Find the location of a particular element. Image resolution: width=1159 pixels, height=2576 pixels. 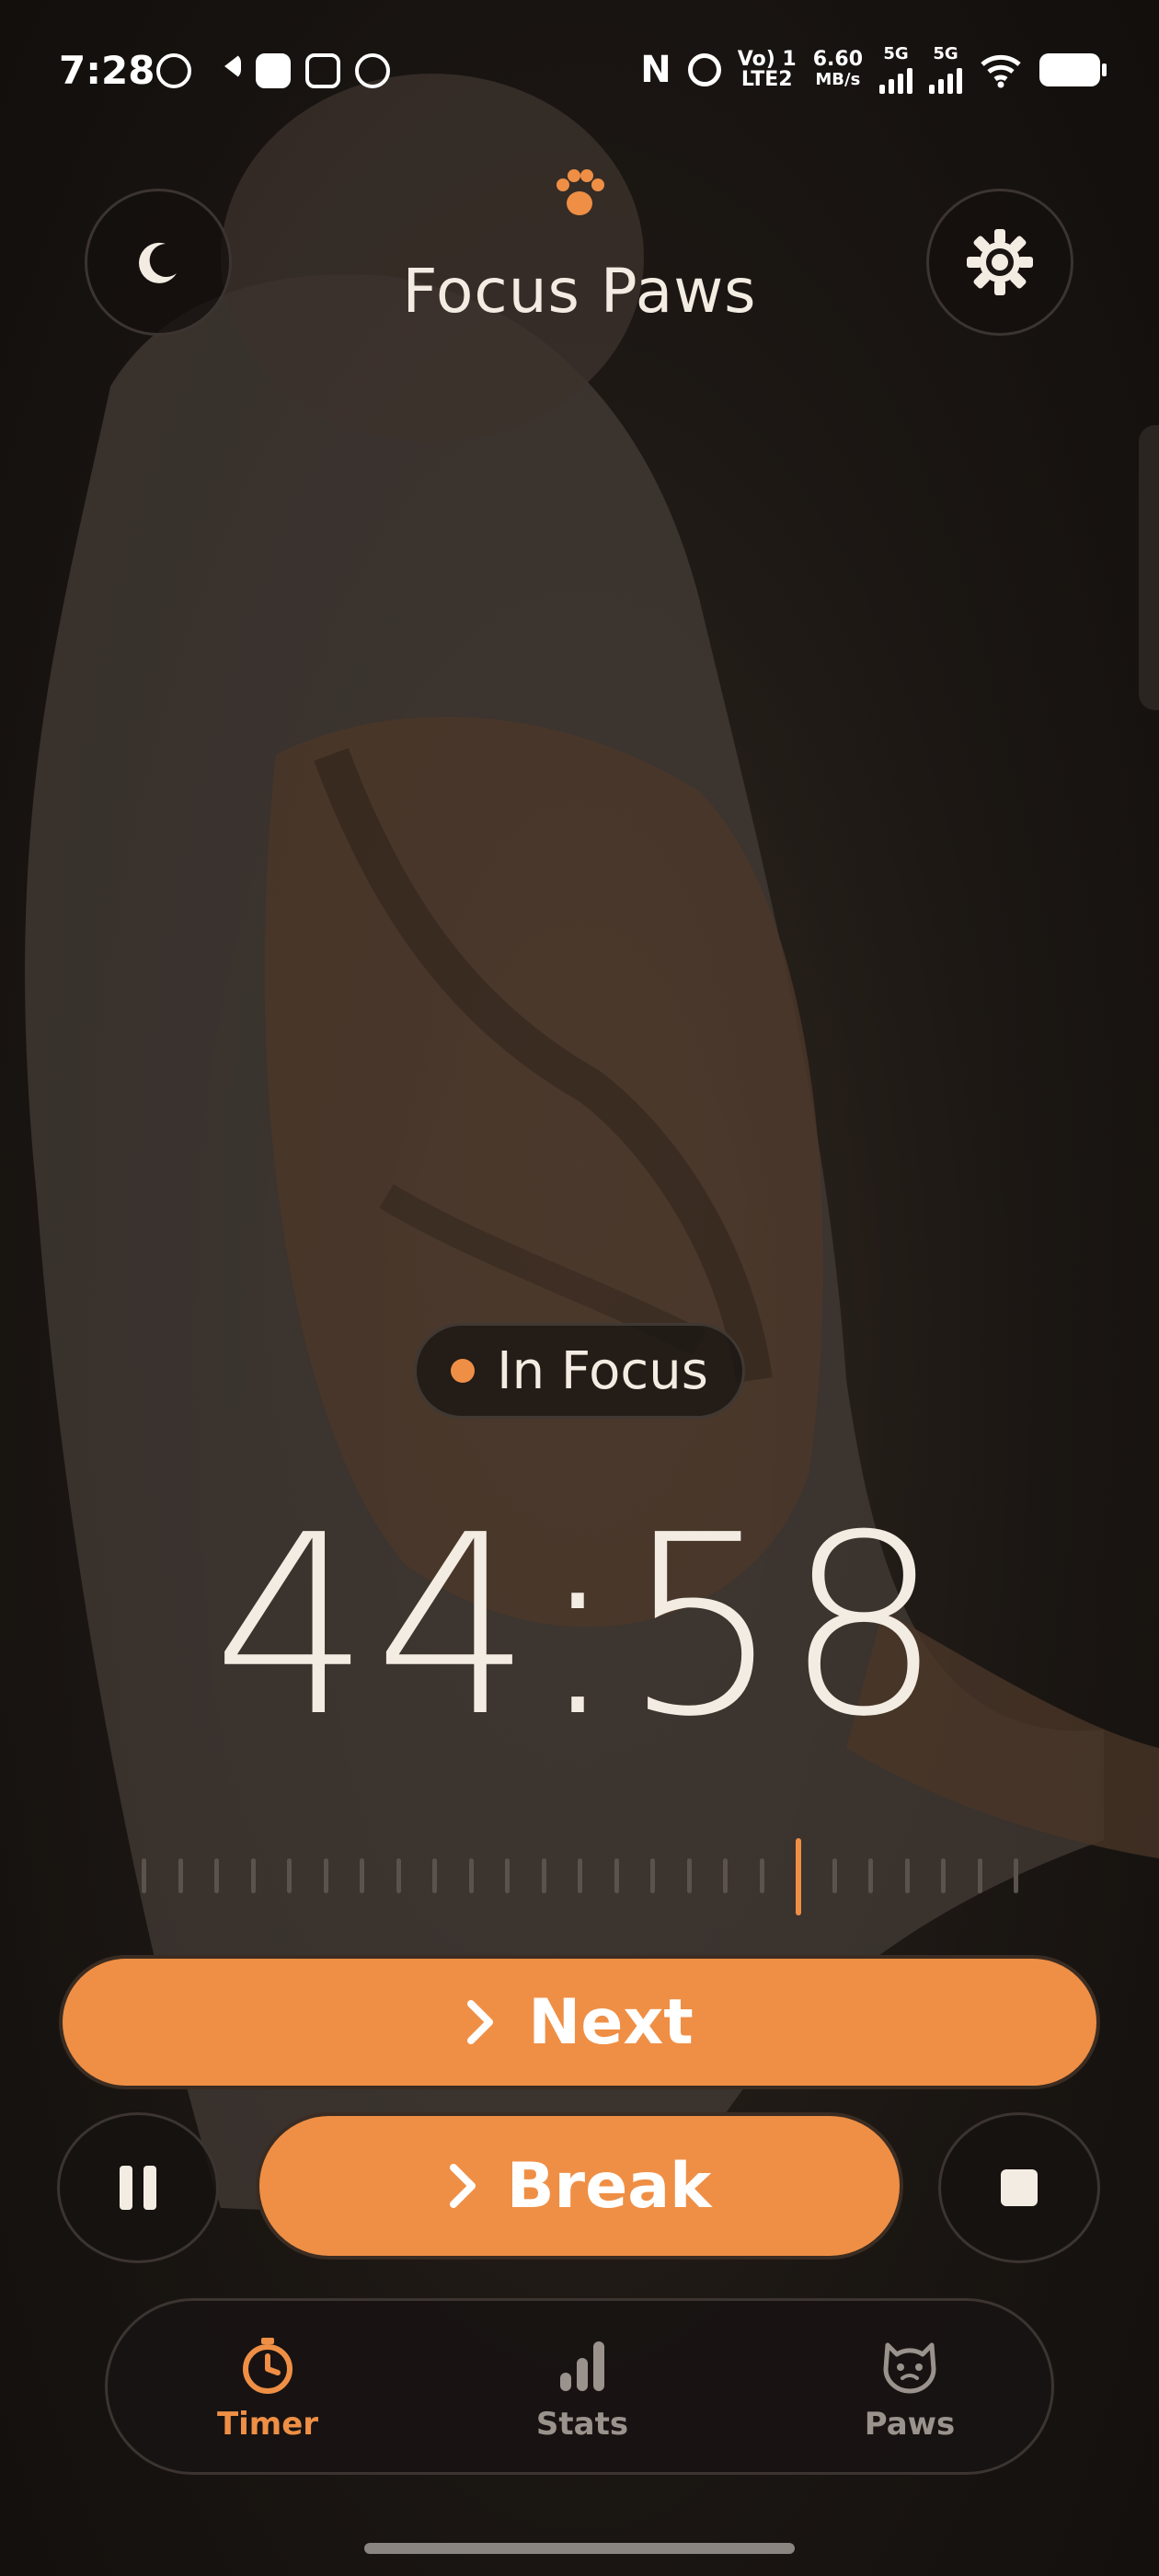

next-button-label: Next is located at coordinates (611, 2022).